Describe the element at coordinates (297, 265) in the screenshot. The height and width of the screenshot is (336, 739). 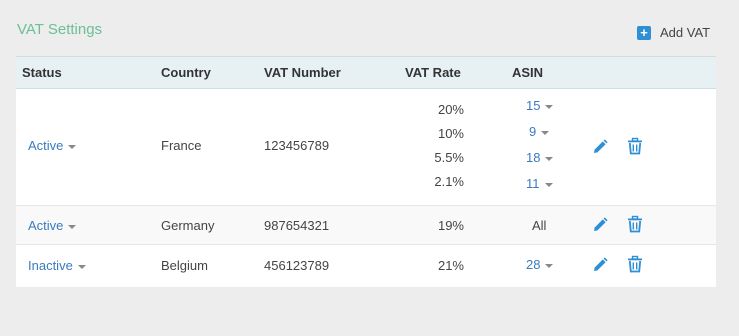
I see `vat-number-cell: 456123789` at that location.